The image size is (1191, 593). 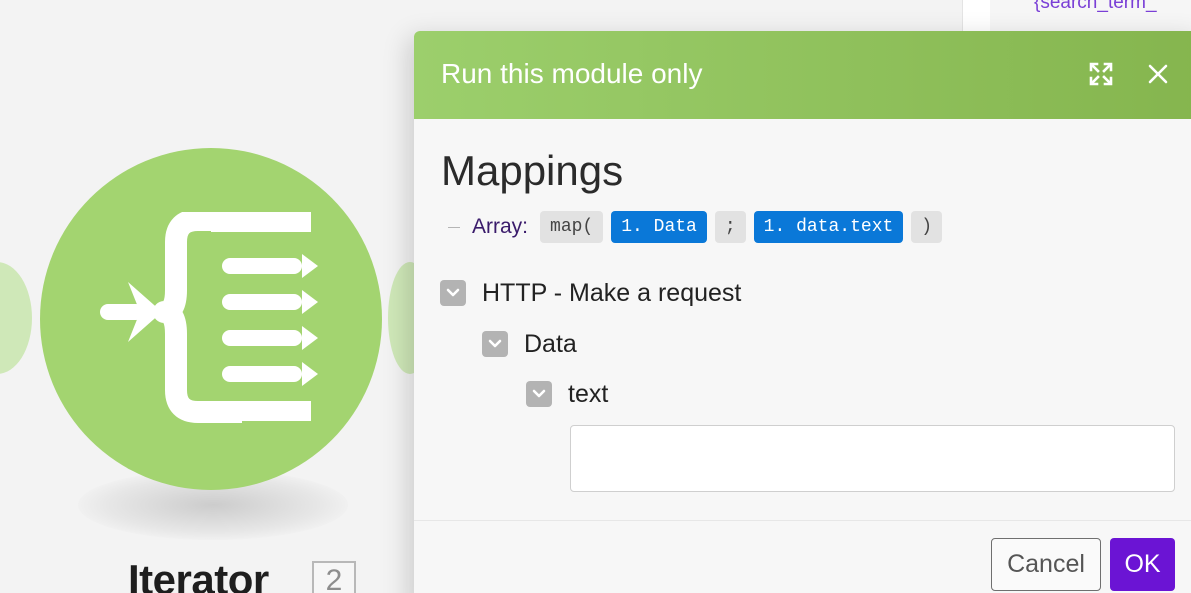 I want to click on expand-icon, so click(x=1101, y=74).